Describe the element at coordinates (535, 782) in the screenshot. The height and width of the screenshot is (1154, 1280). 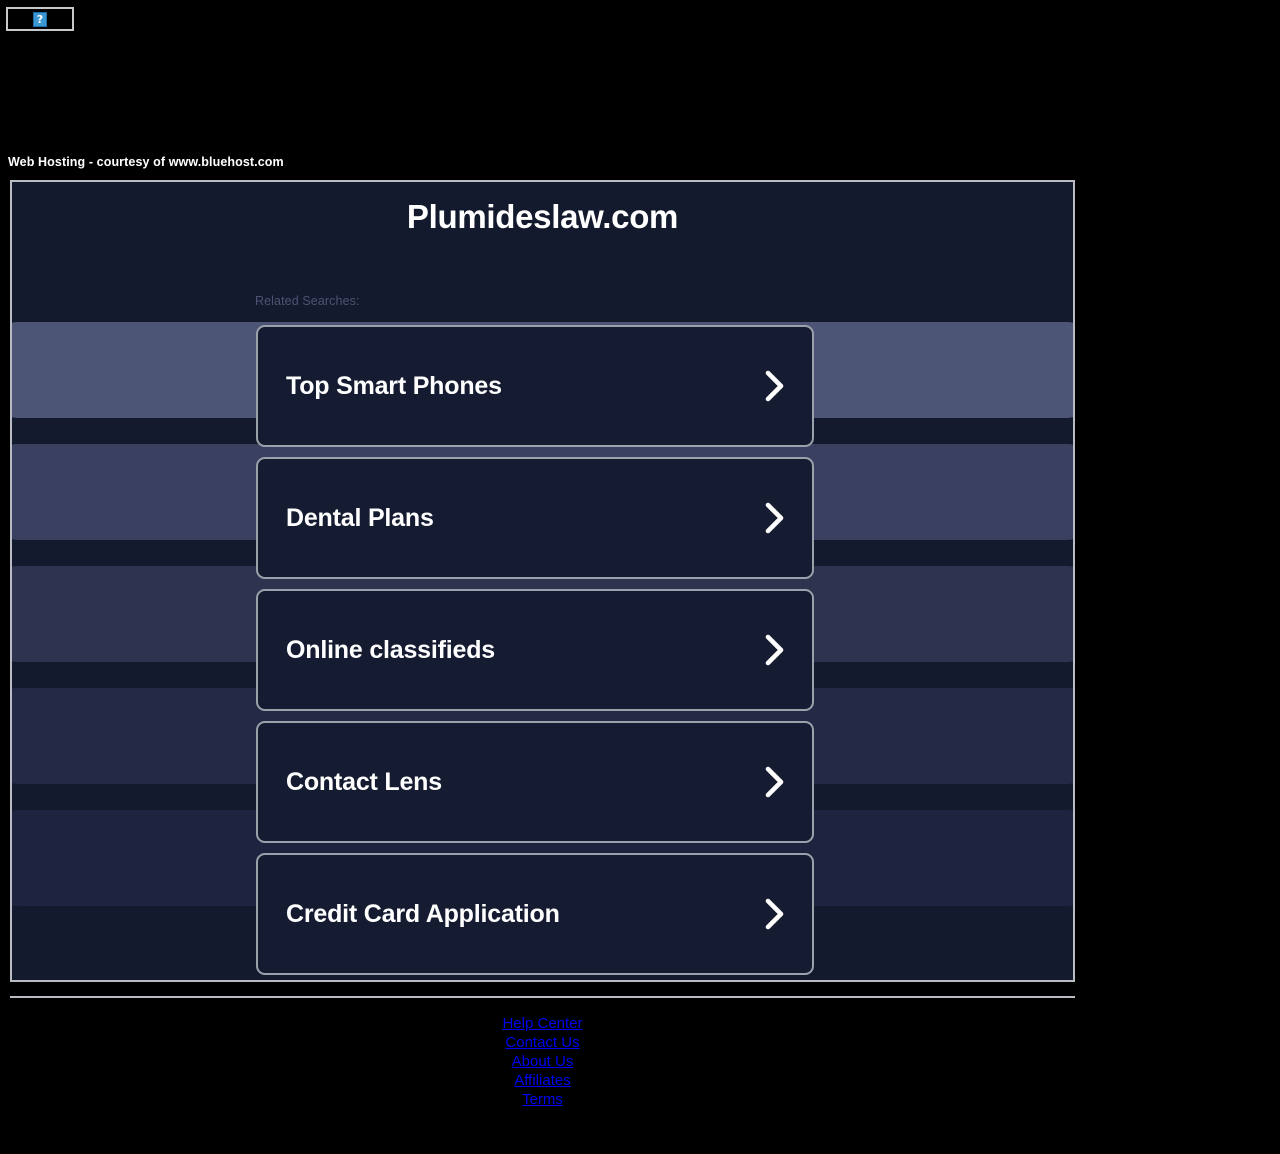
I see `related-search-card: Contact Lens` at that location.